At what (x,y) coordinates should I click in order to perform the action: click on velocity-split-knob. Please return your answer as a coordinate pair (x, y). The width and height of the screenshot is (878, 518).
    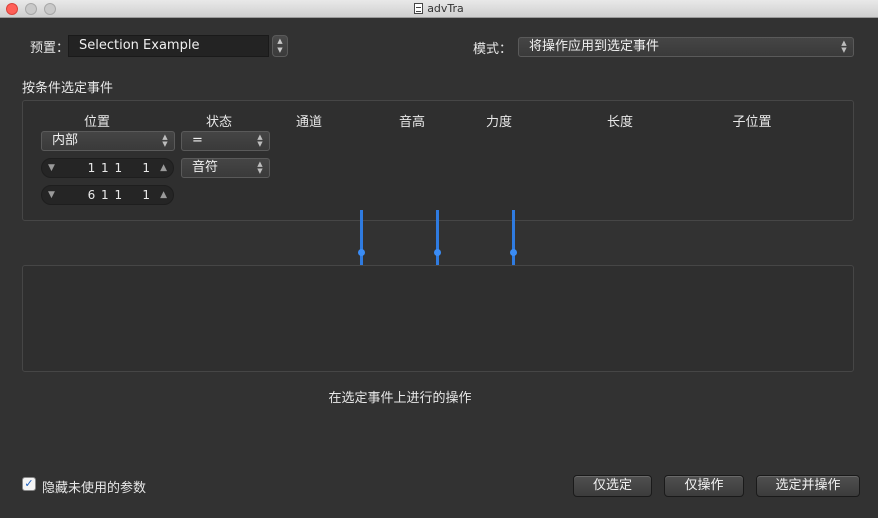
    Looking at the image, I should click on (513, 252).